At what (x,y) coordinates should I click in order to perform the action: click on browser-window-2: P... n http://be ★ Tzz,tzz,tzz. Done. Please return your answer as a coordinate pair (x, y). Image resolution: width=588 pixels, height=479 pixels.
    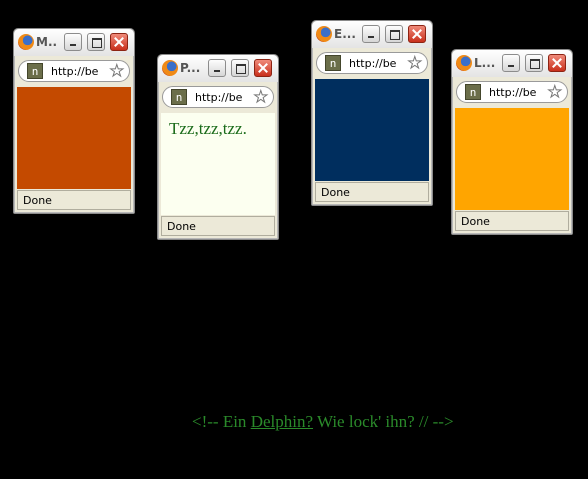
    Looking at the image, I should click on (218, 147).